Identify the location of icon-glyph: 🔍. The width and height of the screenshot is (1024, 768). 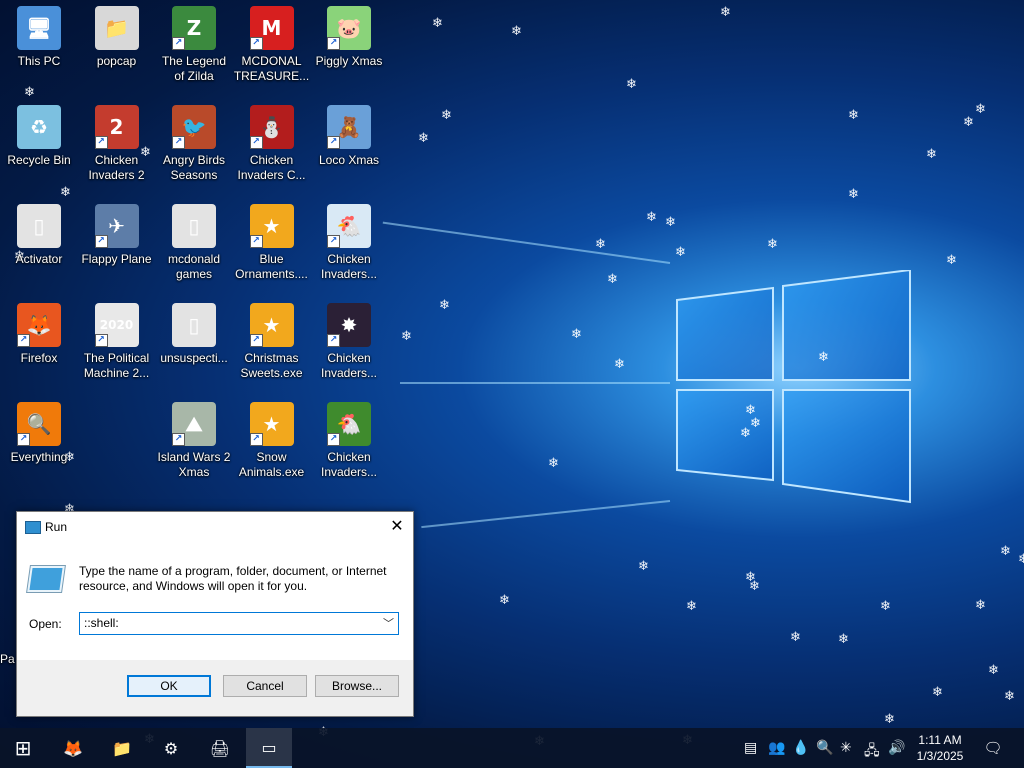
(39, 424).